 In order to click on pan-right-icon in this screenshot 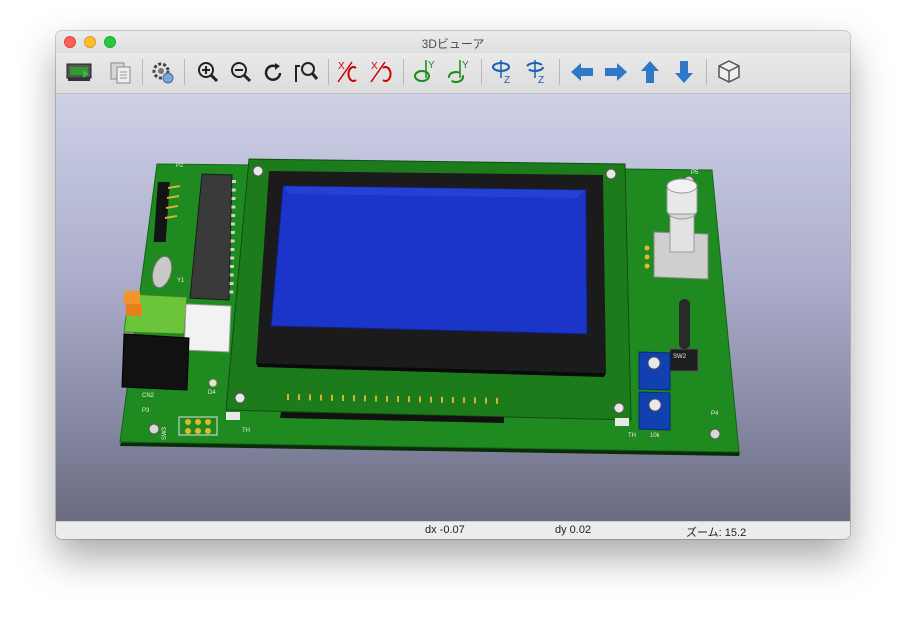, I will do `click(616, 72)`.